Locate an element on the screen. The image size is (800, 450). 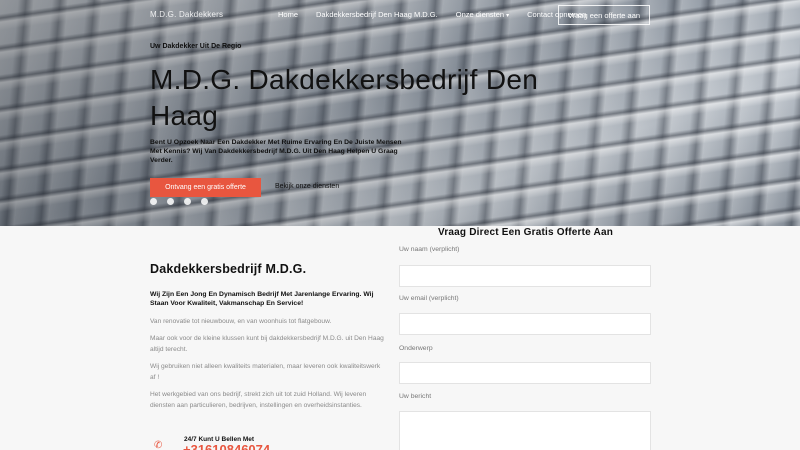
message-field-label: Uw bericht is located at coordinates (415, 396).